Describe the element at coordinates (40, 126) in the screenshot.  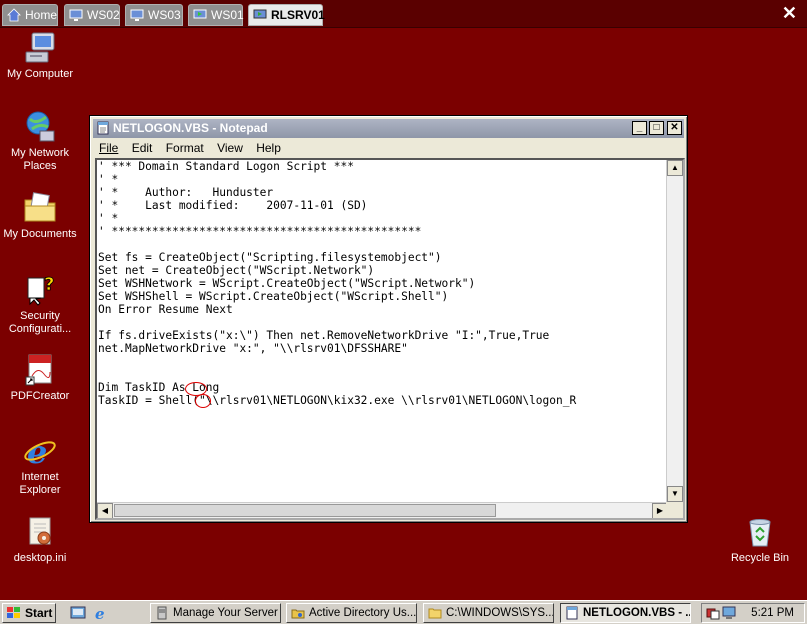
I see `network-icon` at that location.